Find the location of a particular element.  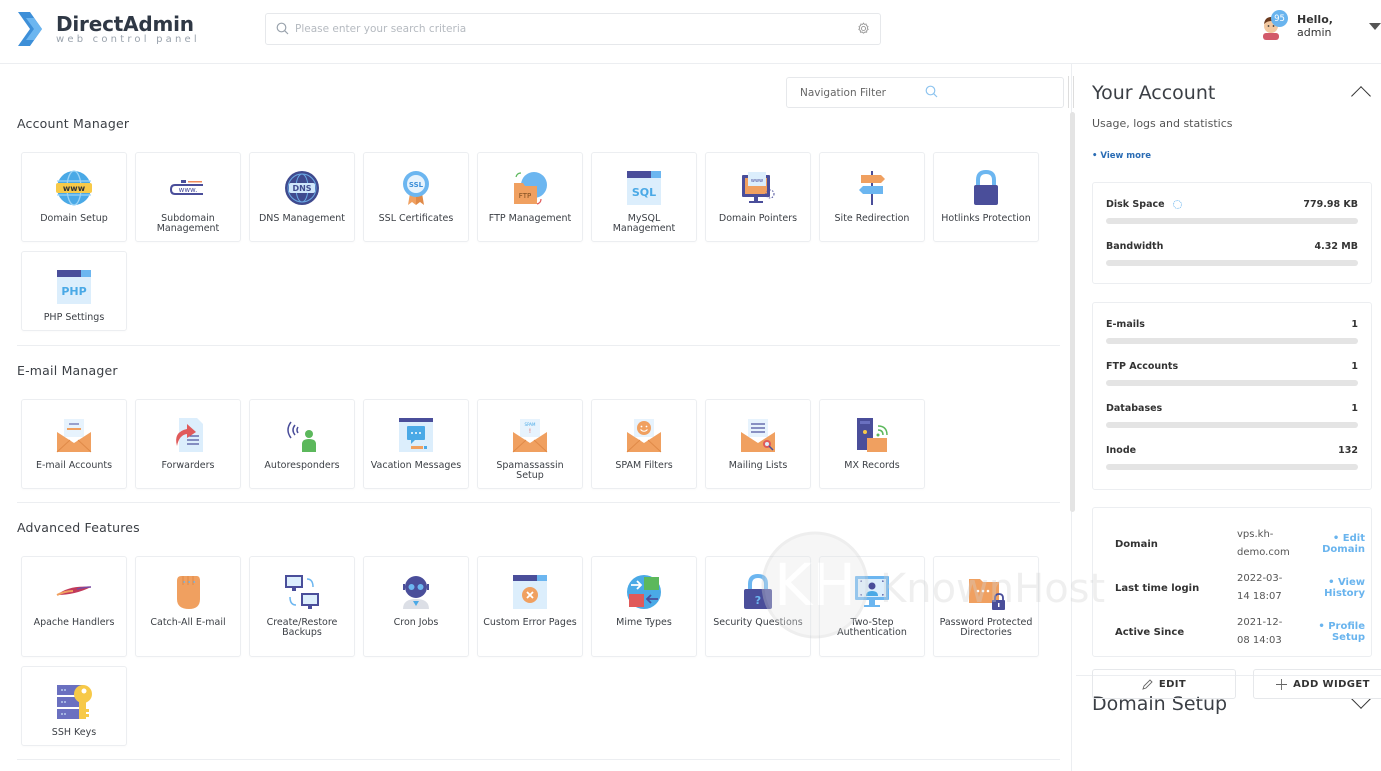

tile-subdomain-management: www. Subdomain Management is located at coordinates (188, 197).